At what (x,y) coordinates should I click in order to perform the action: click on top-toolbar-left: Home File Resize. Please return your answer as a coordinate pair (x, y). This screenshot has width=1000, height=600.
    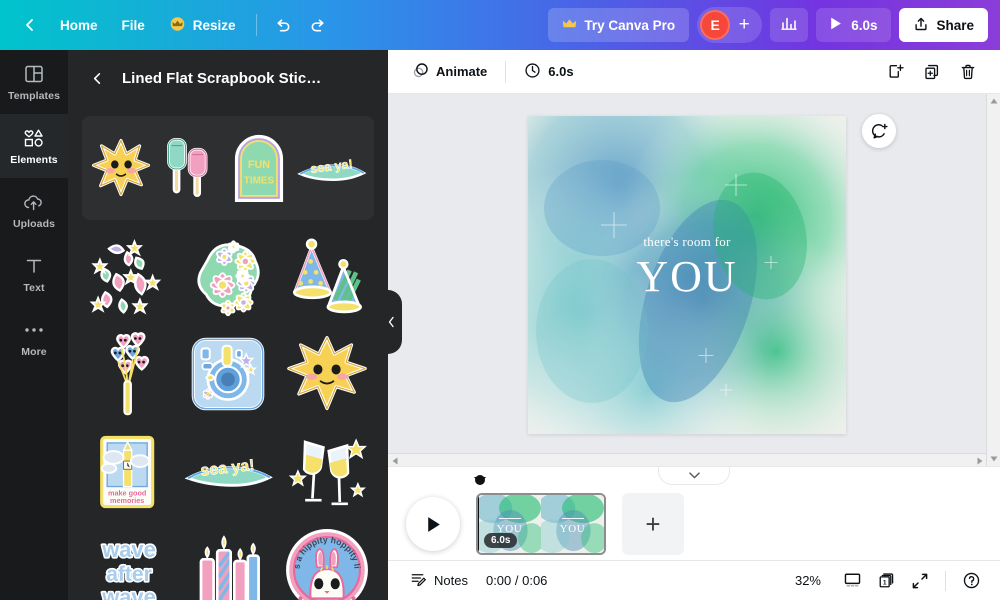
    Looking at the image, I should click on (168, 25).